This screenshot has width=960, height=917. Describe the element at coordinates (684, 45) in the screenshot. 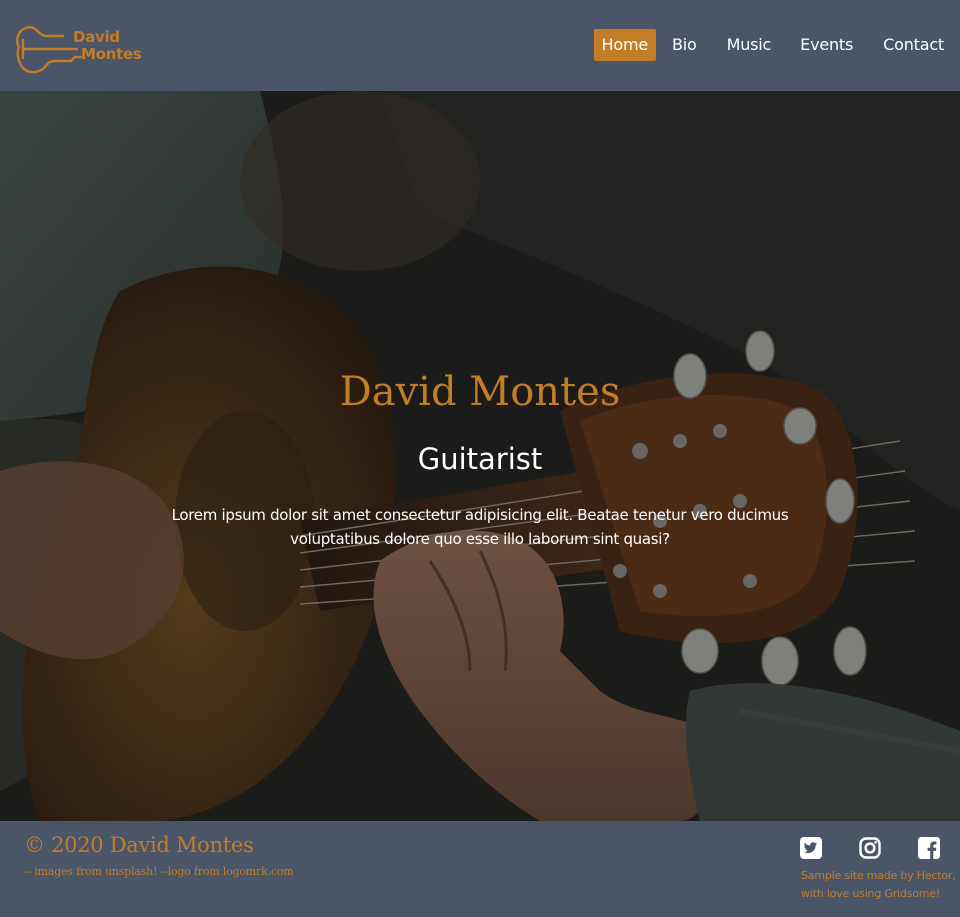

I see `nav-bio-link: Bio` at that location.